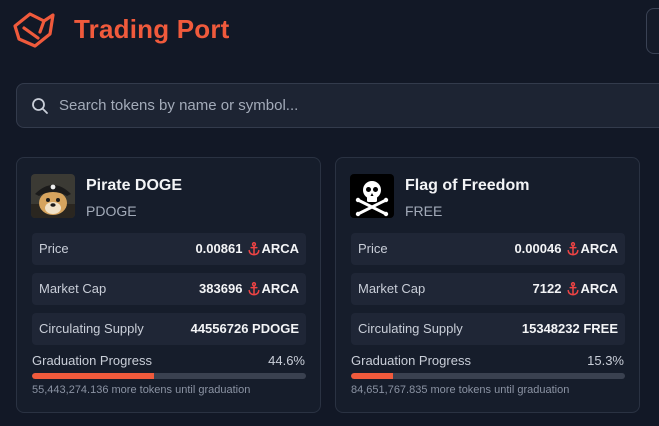 The image size is (659, 426). Describe the element at coordinates (219, 248) in the screenshot. I see `price-amount: 0.00861` at that location.